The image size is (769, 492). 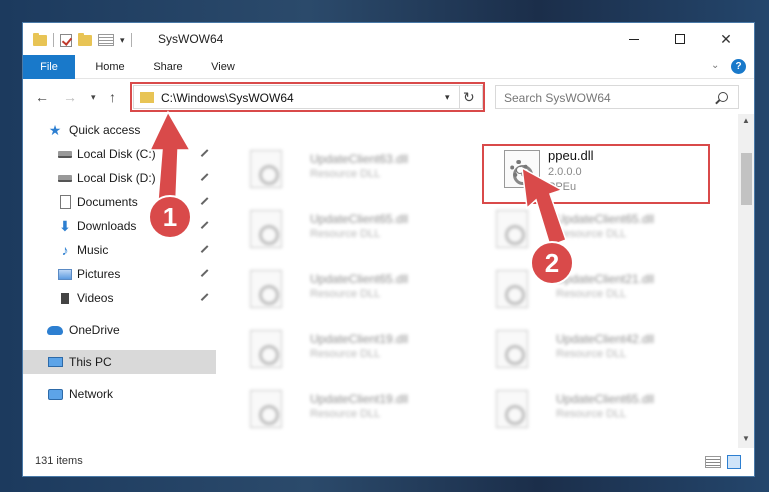 What do you see at coordinates (388, 67) in the screenshot?
I see `ribbon-tabs: File Home Share View ⌄ ?` at bounding box center [388, 67].